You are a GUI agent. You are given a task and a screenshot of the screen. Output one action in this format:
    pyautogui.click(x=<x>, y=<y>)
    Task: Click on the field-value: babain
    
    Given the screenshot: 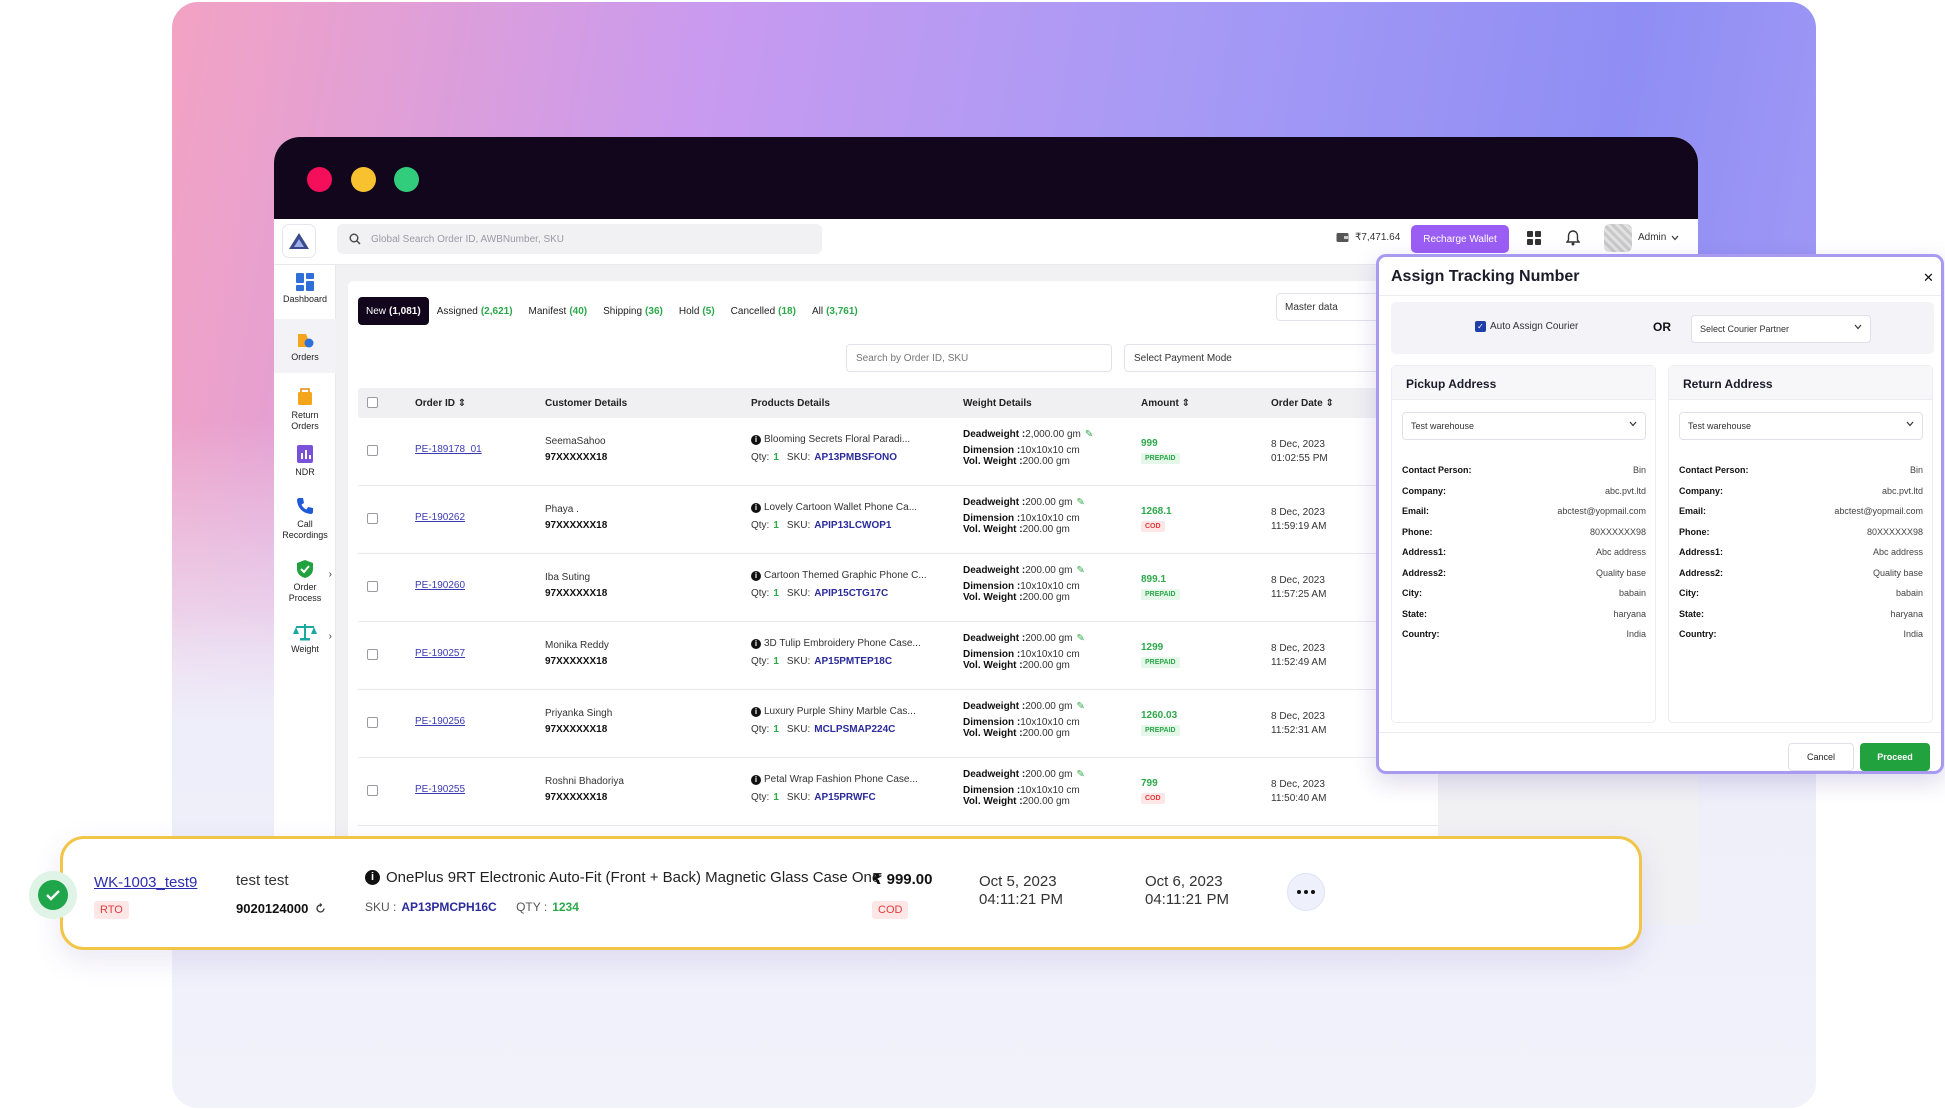 What is the action you would take?
    pyautogui.click(x=1909, y=593)
    